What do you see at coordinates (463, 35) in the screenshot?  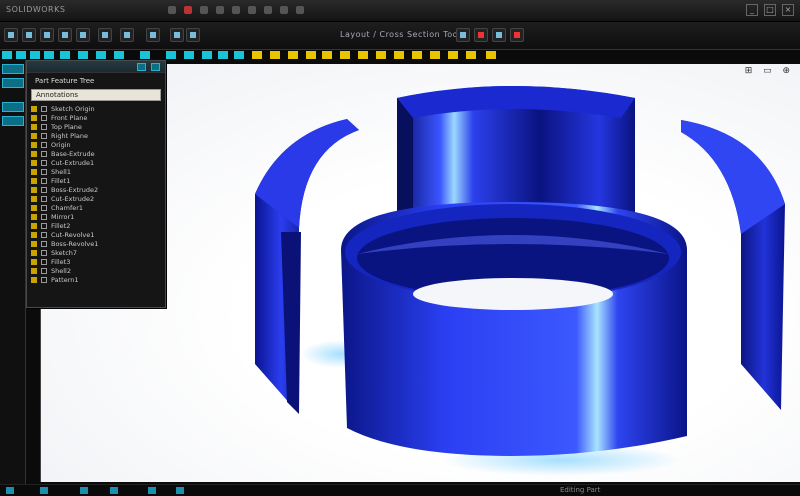 I see `view-orientation-icon` at bounding box center [463, 35].